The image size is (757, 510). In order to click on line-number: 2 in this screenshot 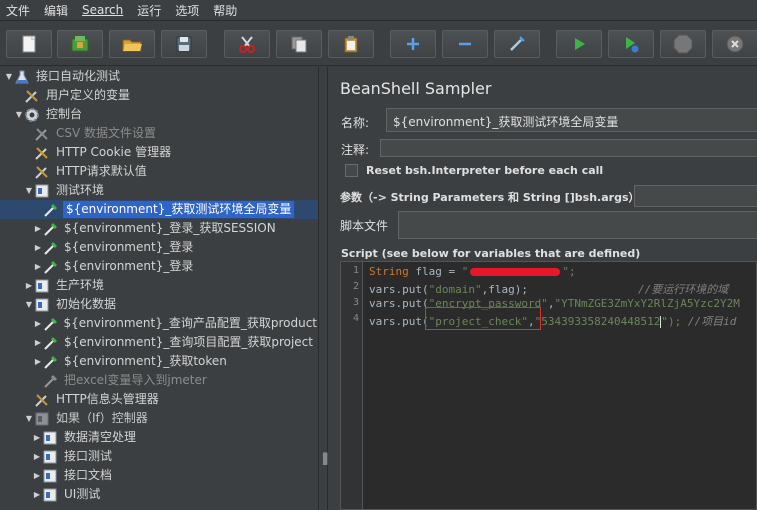, I will do `click(355, 286)`.